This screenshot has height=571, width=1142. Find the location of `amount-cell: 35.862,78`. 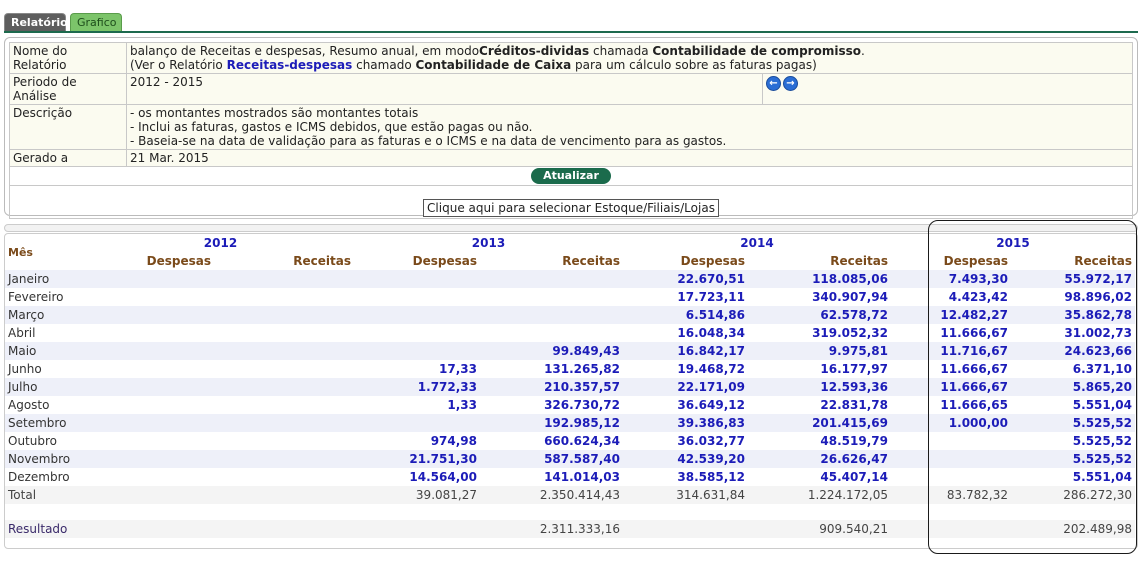

amount-cell: 35.862,78 is located at coordinates (1073, 315).